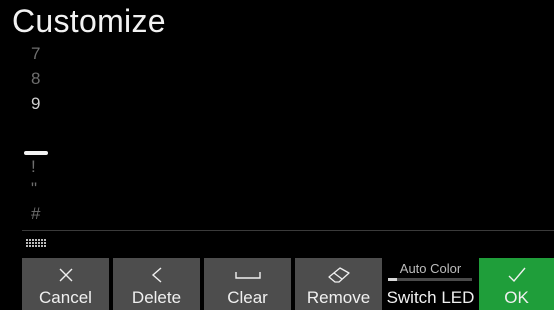 This screenshot has height=310, width=554. Describe the element at coordinates (157, 275) in the screenshot. I see `chevron-left-icon` at that location.